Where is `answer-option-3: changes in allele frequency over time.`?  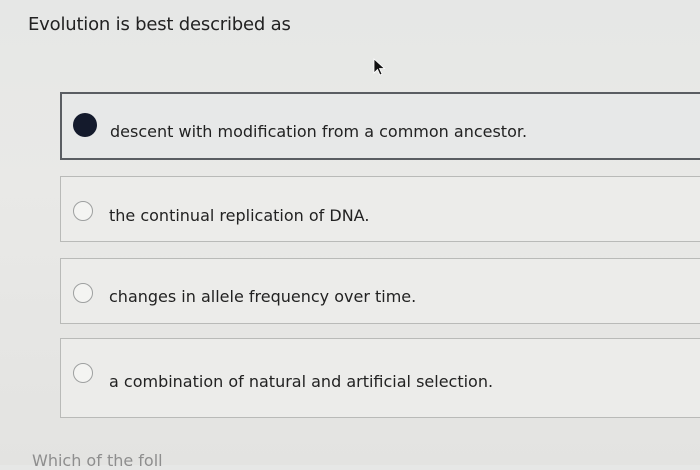
answer-option-3: changes in allele frequency over time. is located at coordinates (380, 291).